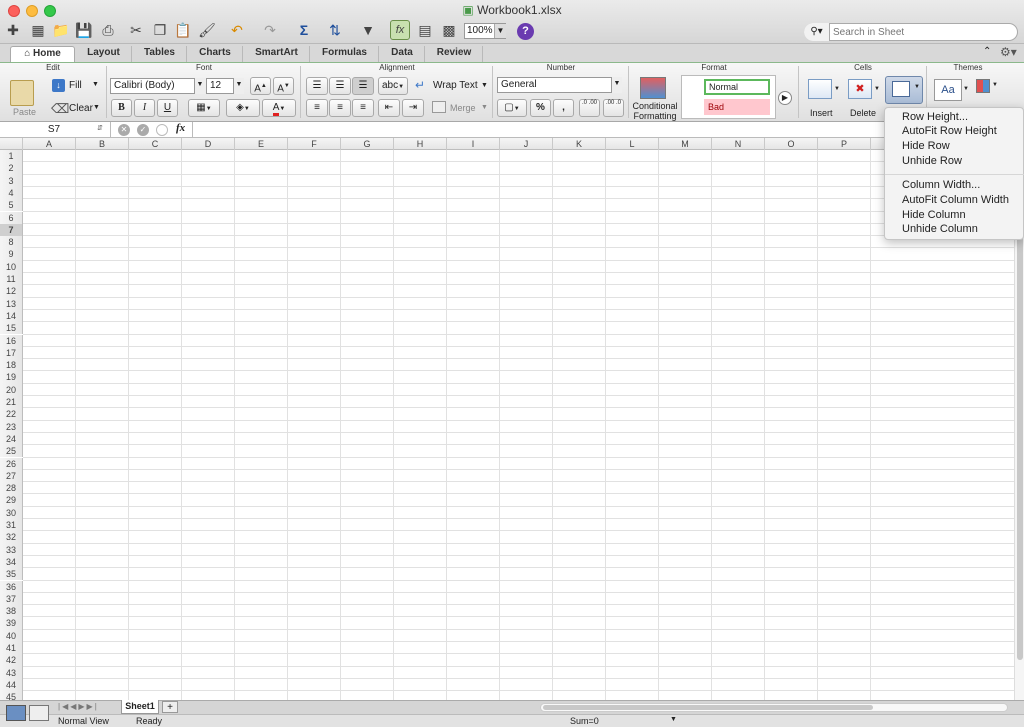  I want to click on accounting-format-button: ▢▼, so click(512, 108).